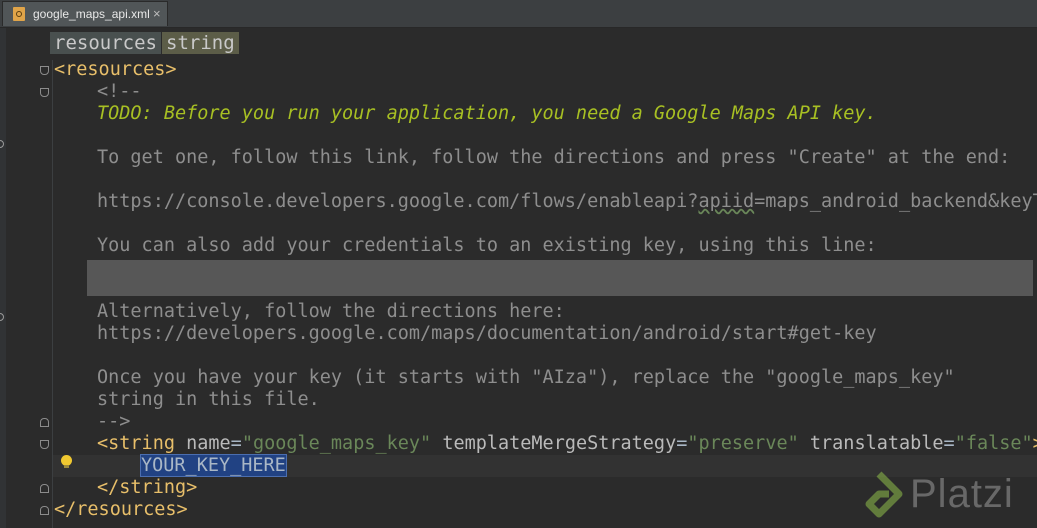 This screenshot has height=528, width=1037. I want to click on breadcrumb: resources string, so click(518, 43).